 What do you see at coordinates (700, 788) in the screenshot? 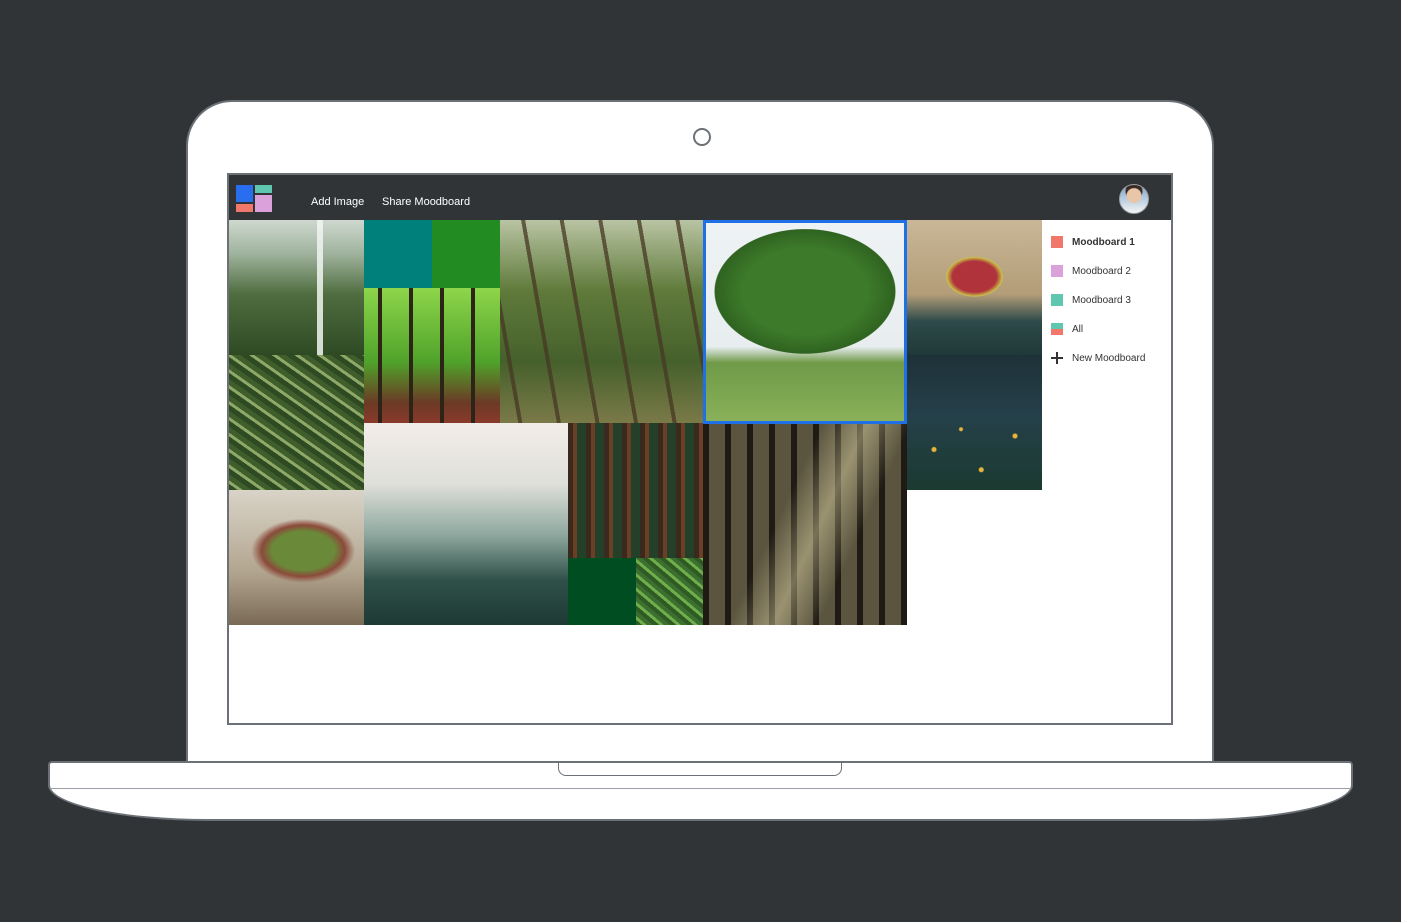
I see `laptop-base-edge` at bounding box center [700, 788].